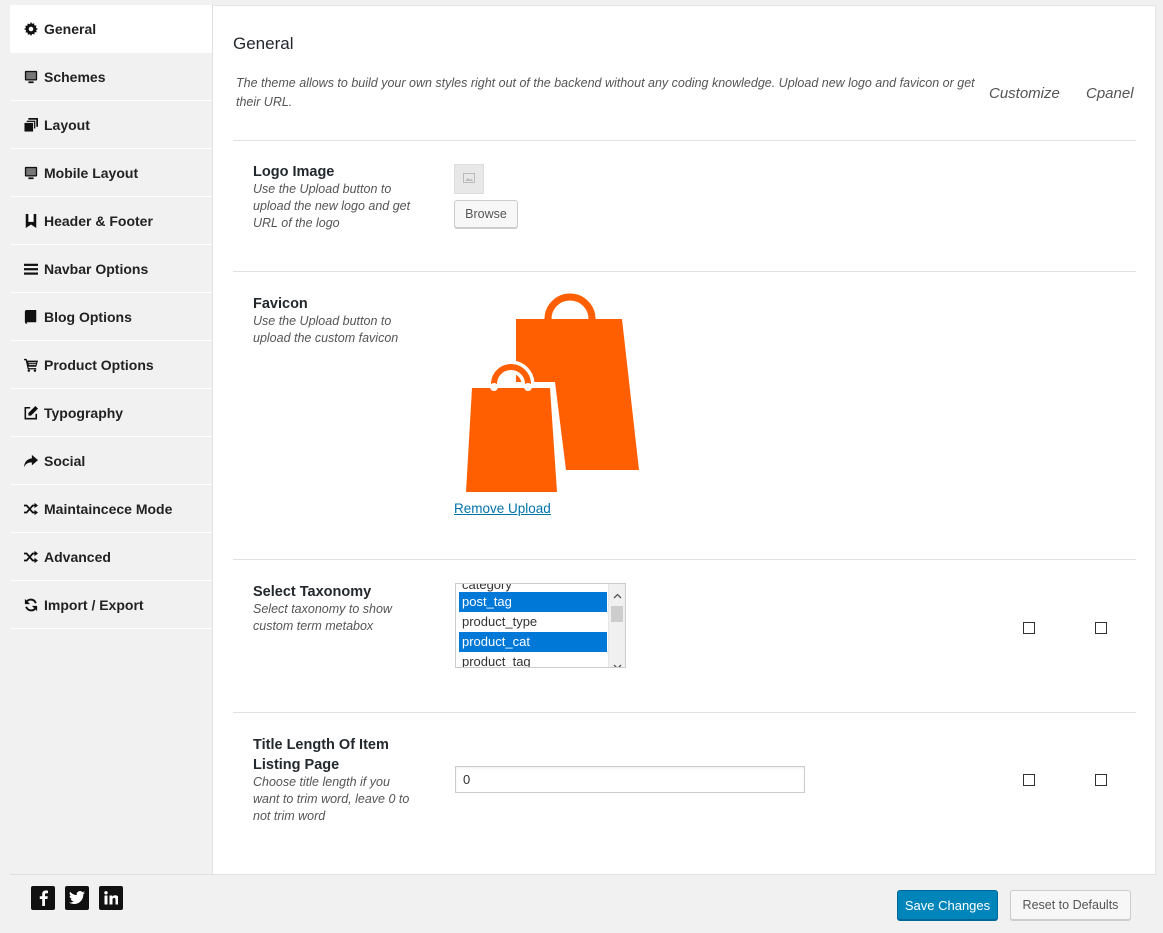  What do you see at coordinates (70, 28) in the screenshot?
I see `sidebar-item-label: General` at bounding box center [70, 28].